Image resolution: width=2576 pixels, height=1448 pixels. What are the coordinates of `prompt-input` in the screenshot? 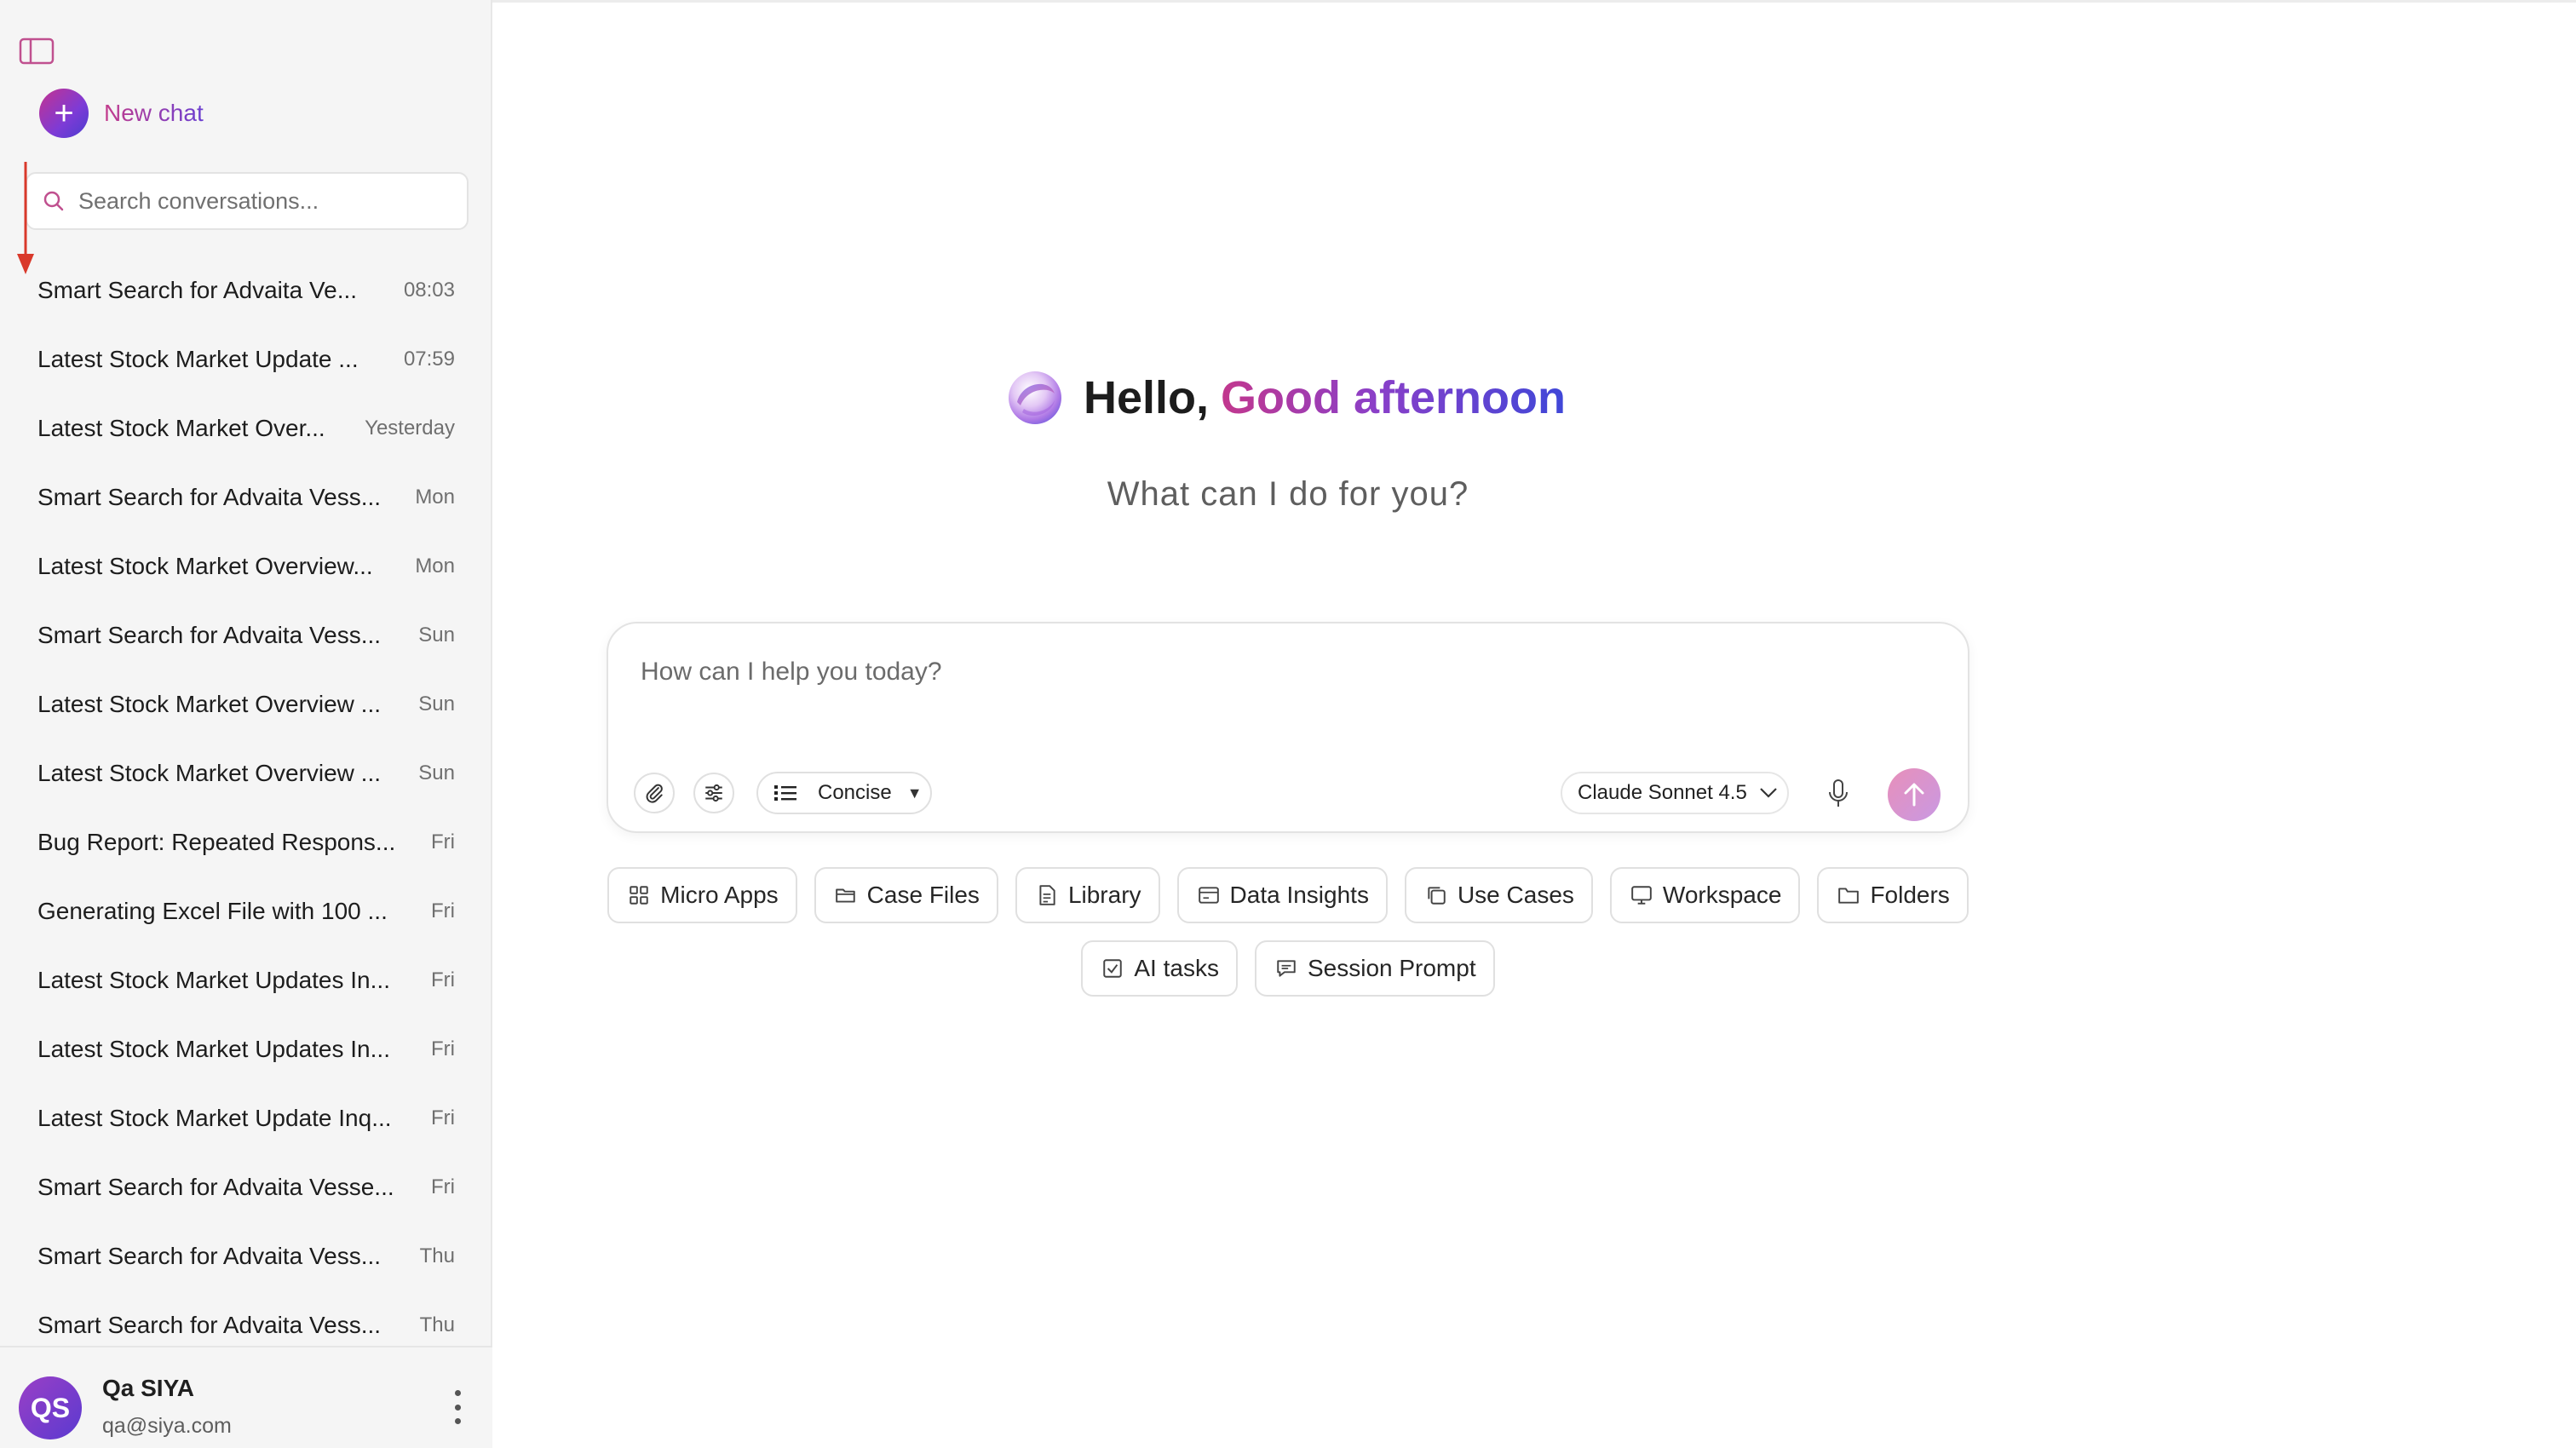 It's located at (1280, 683).